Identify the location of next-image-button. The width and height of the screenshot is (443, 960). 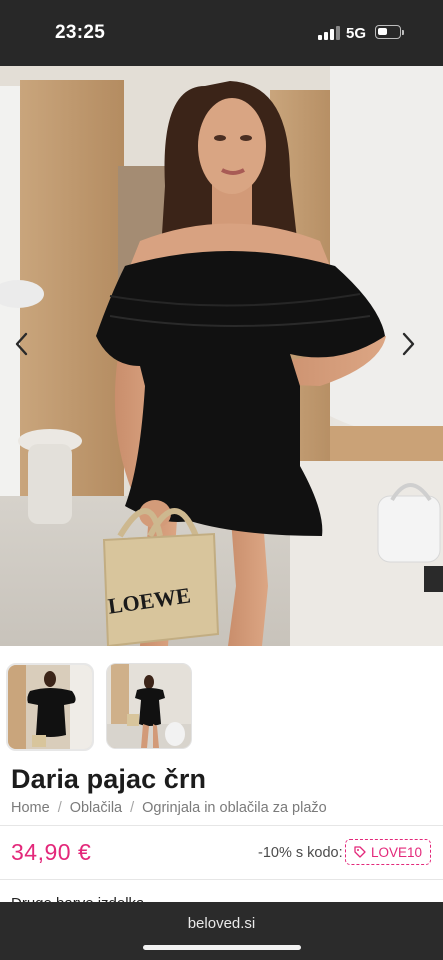
(415, 347).